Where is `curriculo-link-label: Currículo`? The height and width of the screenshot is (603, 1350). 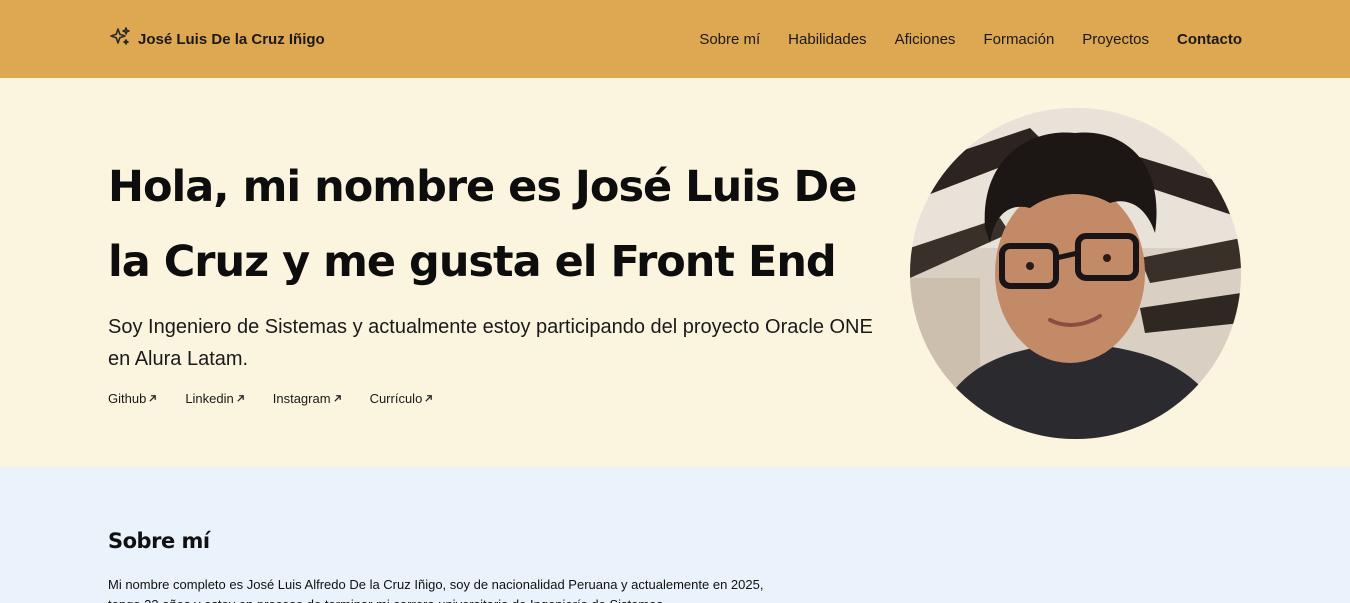
curriculo-link-label: Currículo is located at coordinates (396, 398).